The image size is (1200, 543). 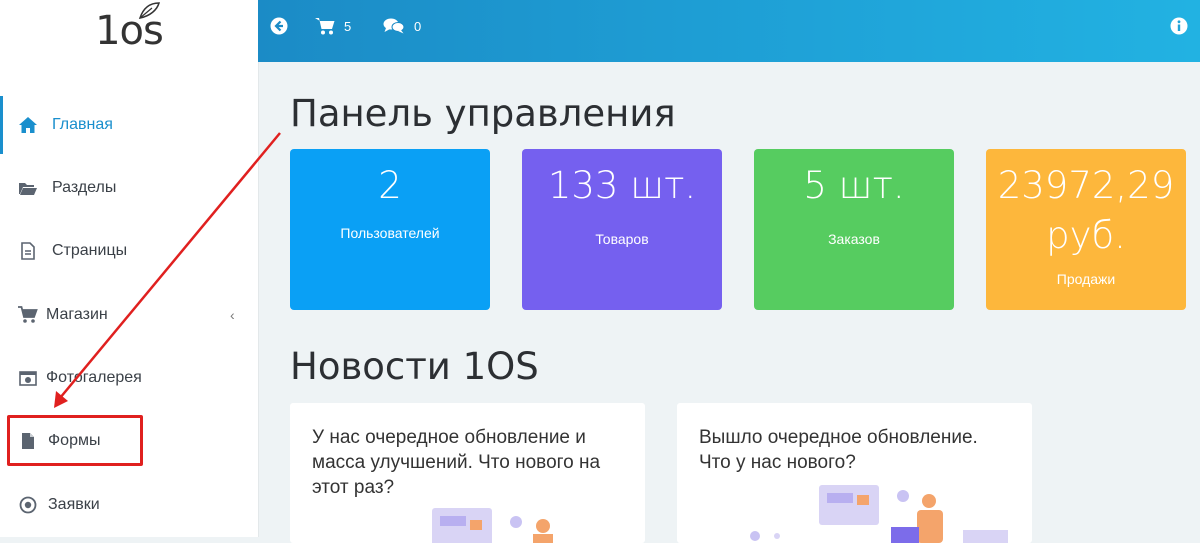 What do you see at coordinates (622, 229) in the screenshot?
I see `stat-card-products: 133 шт. Товаров` at bounding box center [622, 229].